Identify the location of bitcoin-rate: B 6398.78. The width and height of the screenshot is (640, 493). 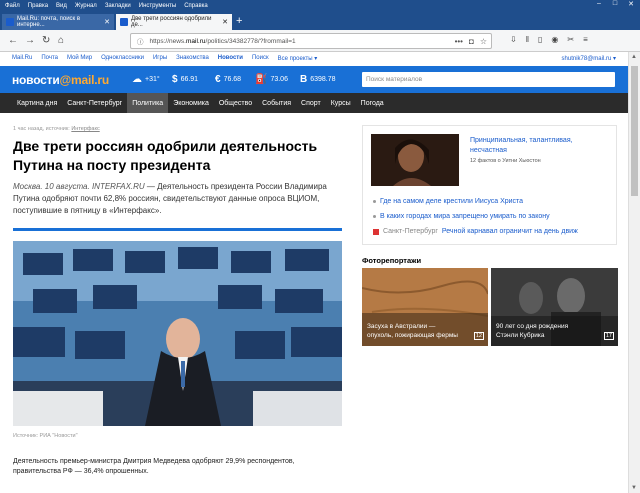
(318, 79).